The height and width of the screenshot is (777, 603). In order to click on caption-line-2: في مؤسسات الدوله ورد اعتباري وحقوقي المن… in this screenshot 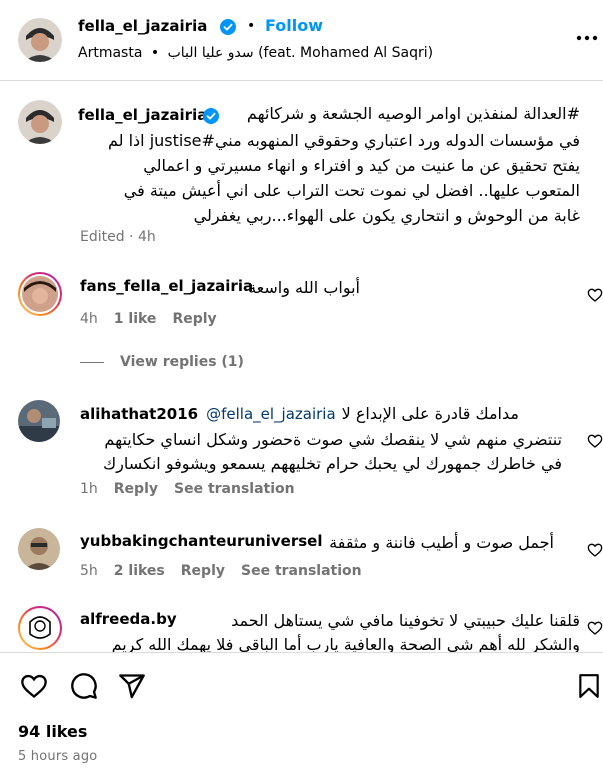, I will do `click(343, 140)`.